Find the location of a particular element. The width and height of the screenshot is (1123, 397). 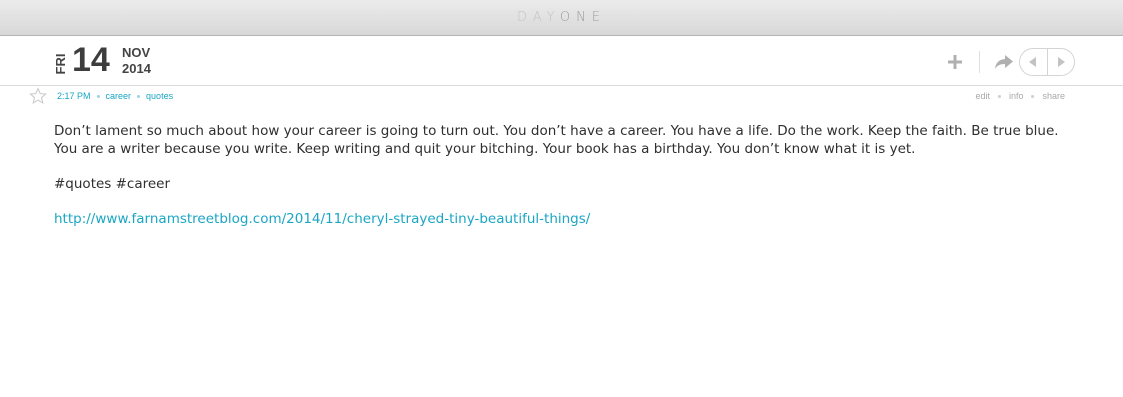

app-title-one: ONE is located at coordinates (583, 17).